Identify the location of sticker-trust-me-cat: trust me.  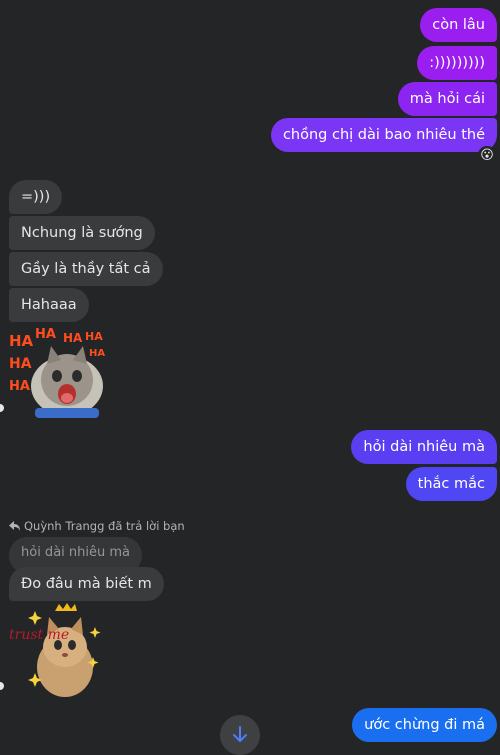
(56, 651).